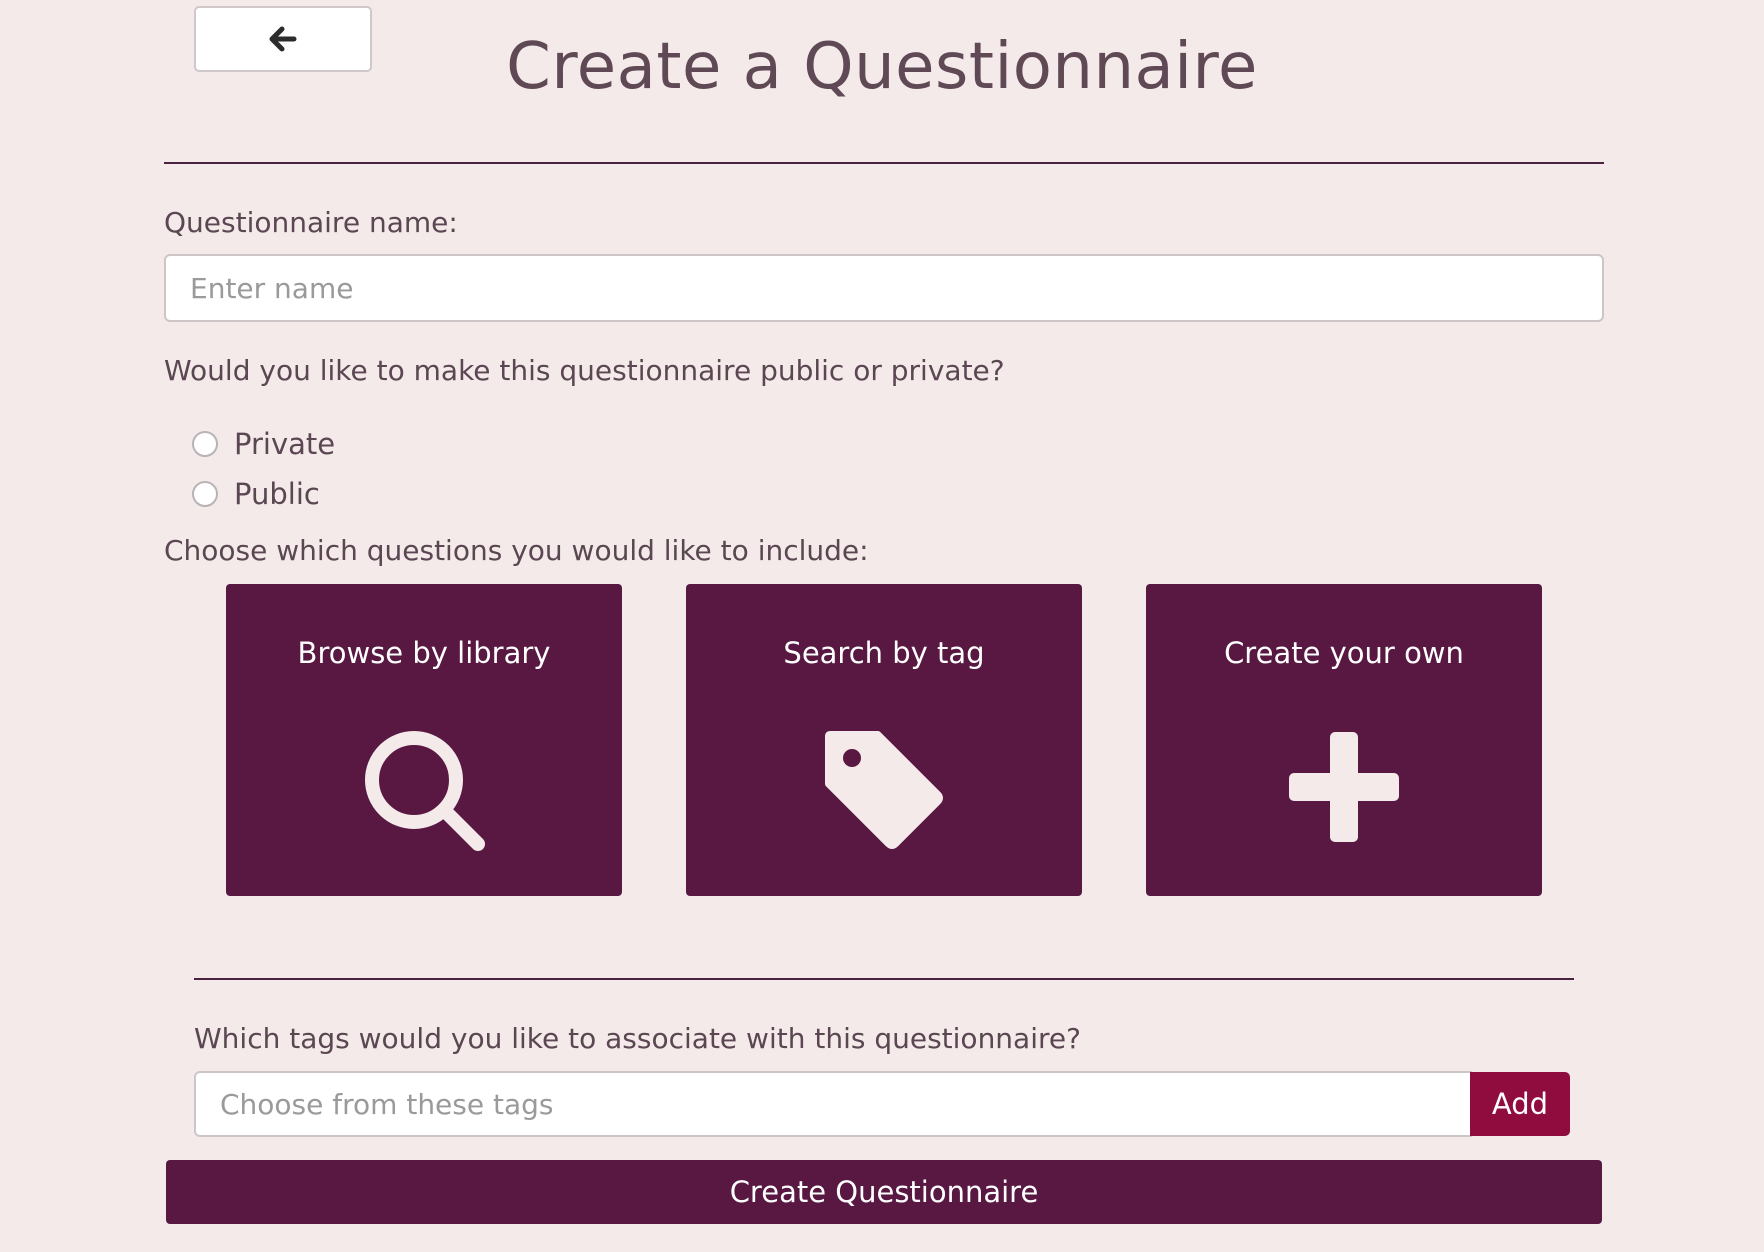  What do you see at coordinates (884, 790) in the screenshot?
I see `tag-icon` at bounding box center [884, 790].